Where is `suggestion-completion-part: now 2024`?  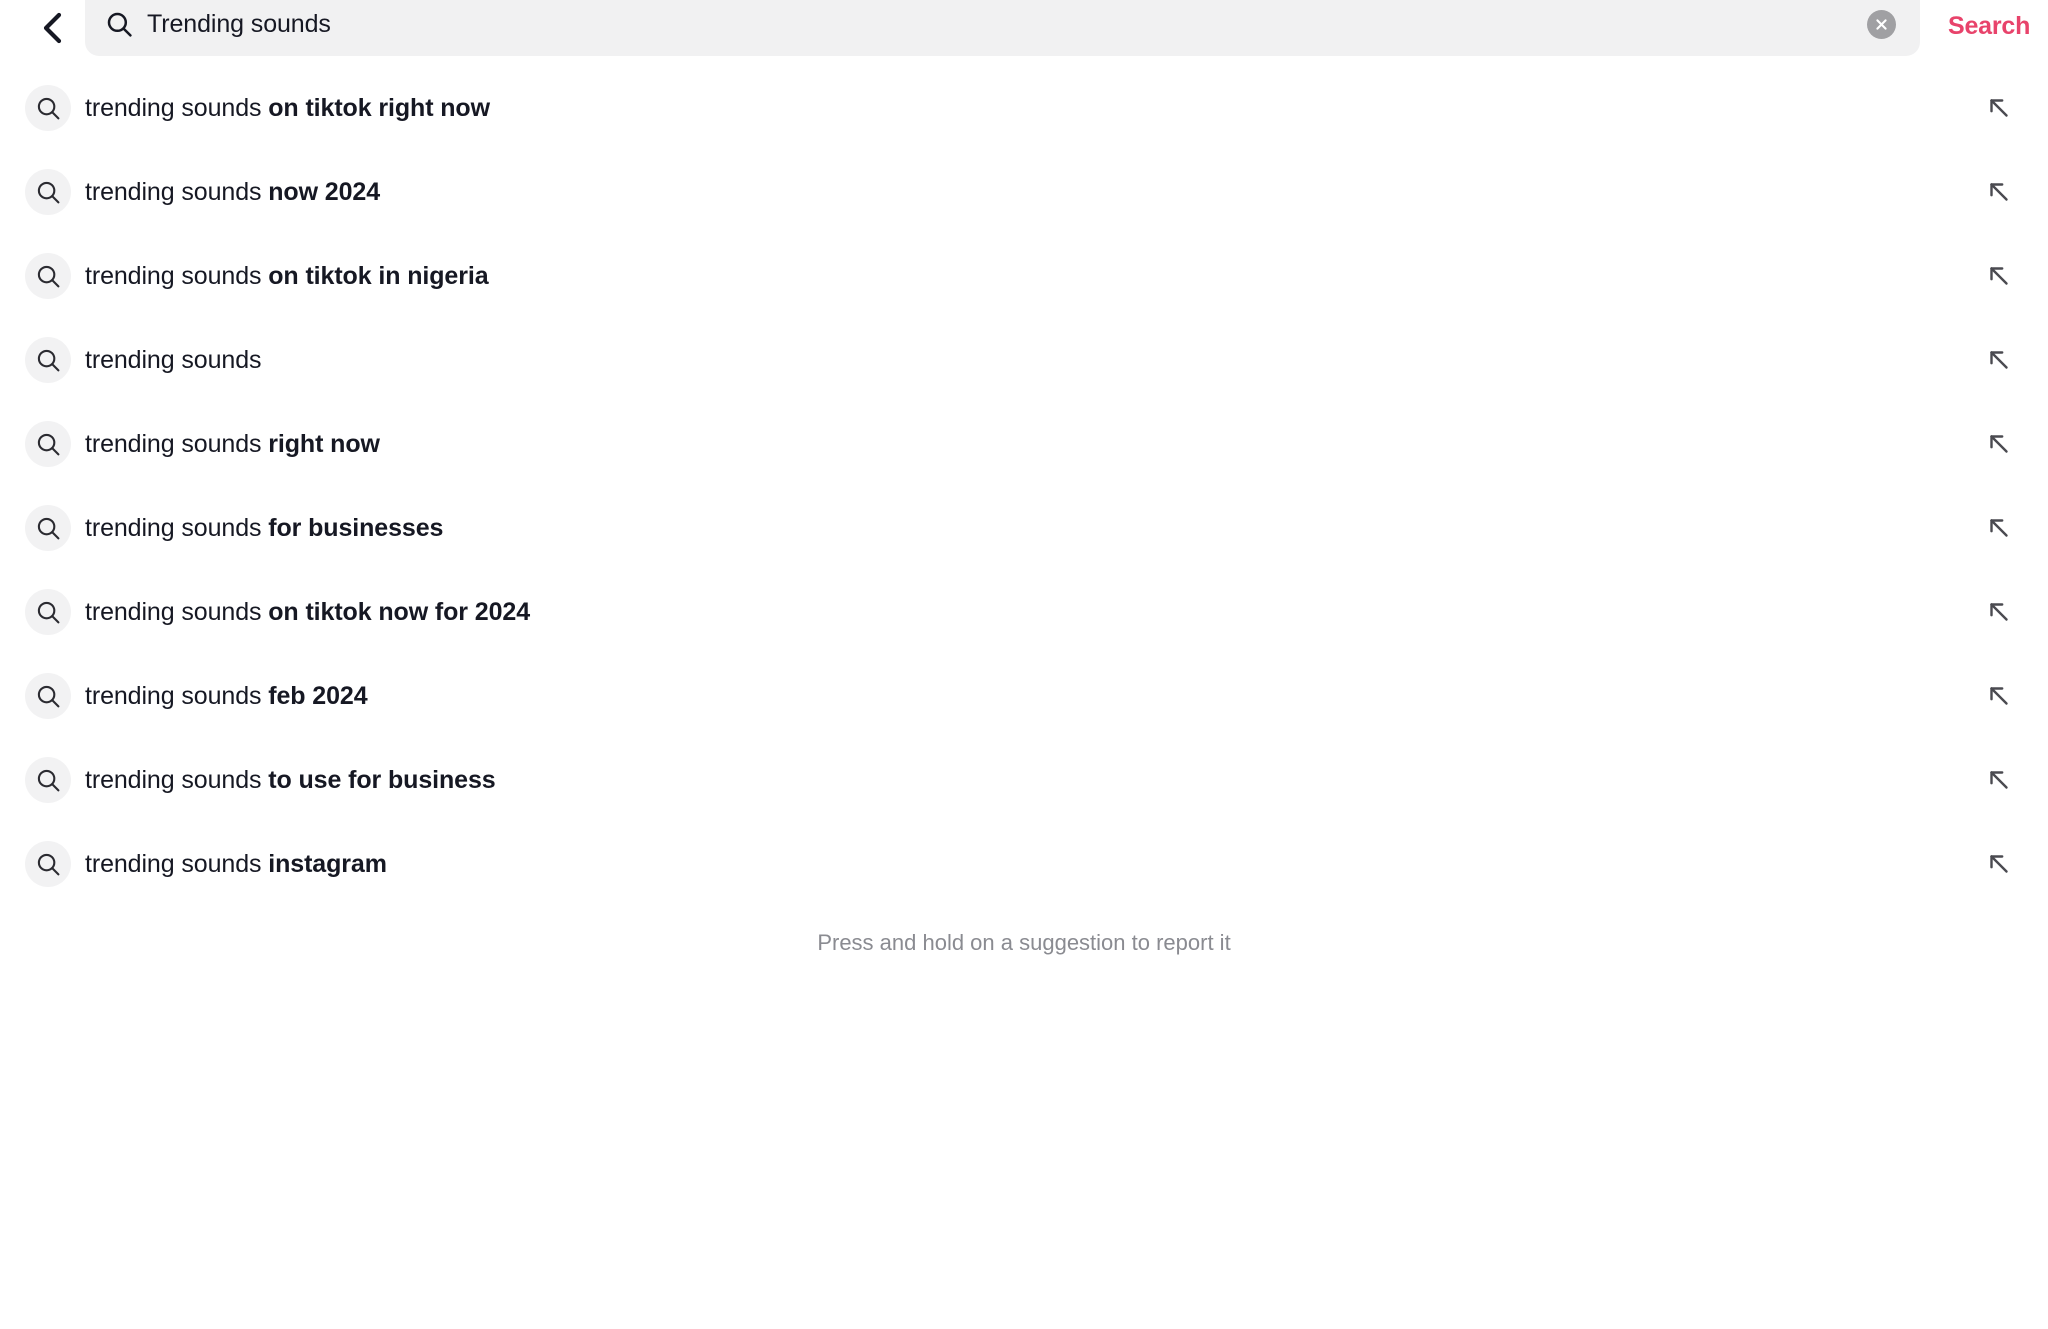
suggestion-completion-part: now 2024 is located at coordinates (324, 192).